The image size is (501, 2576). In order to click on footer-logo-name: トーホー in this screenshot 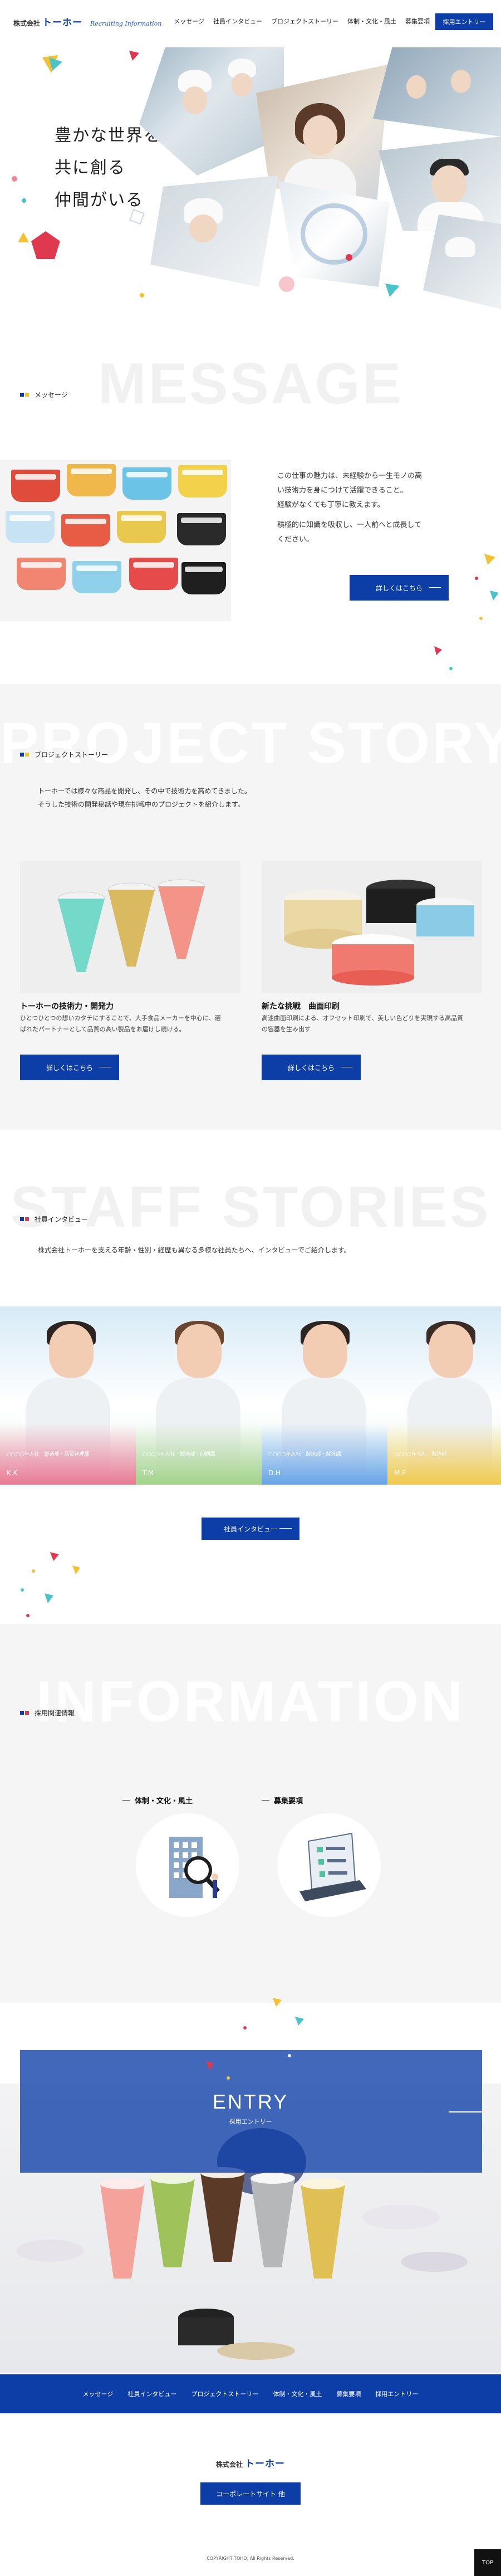, I will do `click(265, 2464)`.